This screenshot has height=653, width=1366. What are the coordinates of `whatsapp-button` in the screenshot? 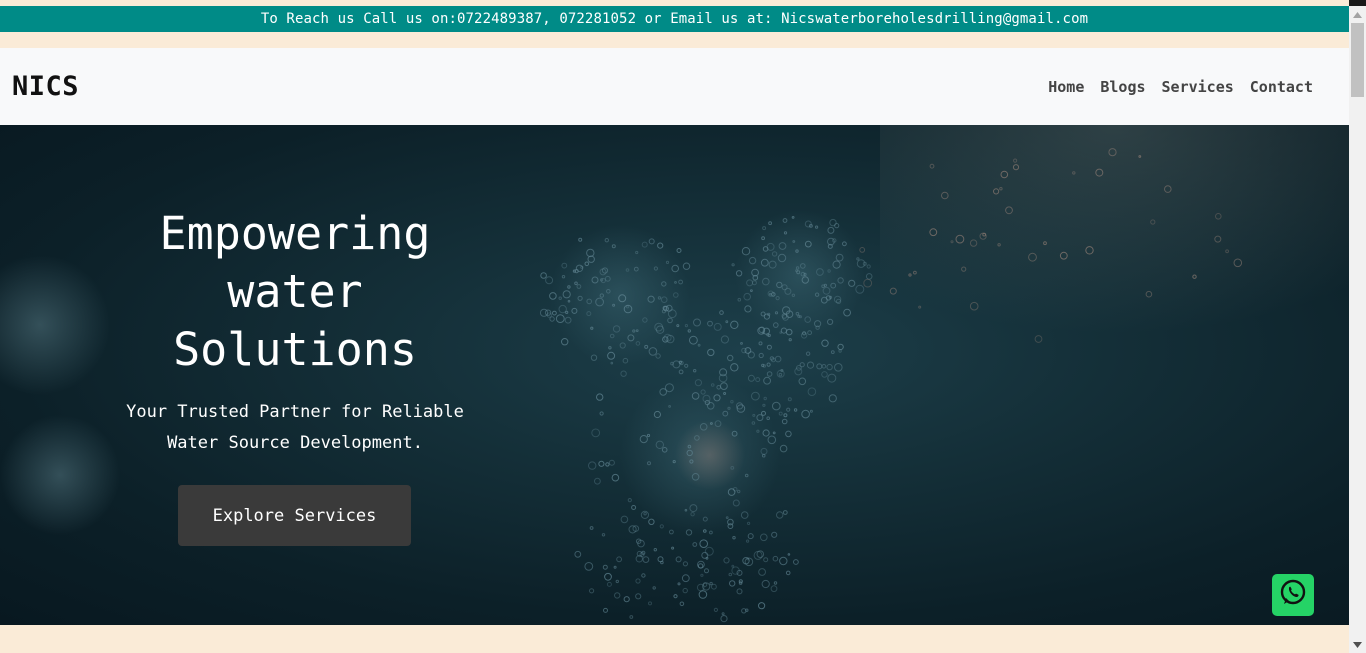 It's located at (1293, 595).